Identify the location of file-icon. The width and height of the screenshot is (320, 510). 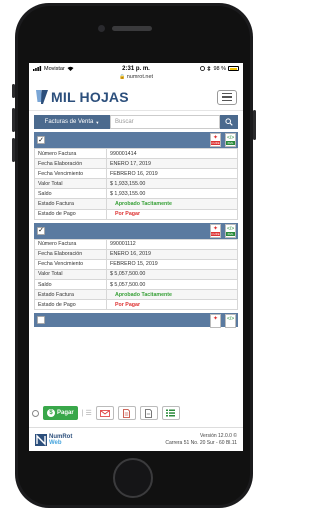
(149, 413).